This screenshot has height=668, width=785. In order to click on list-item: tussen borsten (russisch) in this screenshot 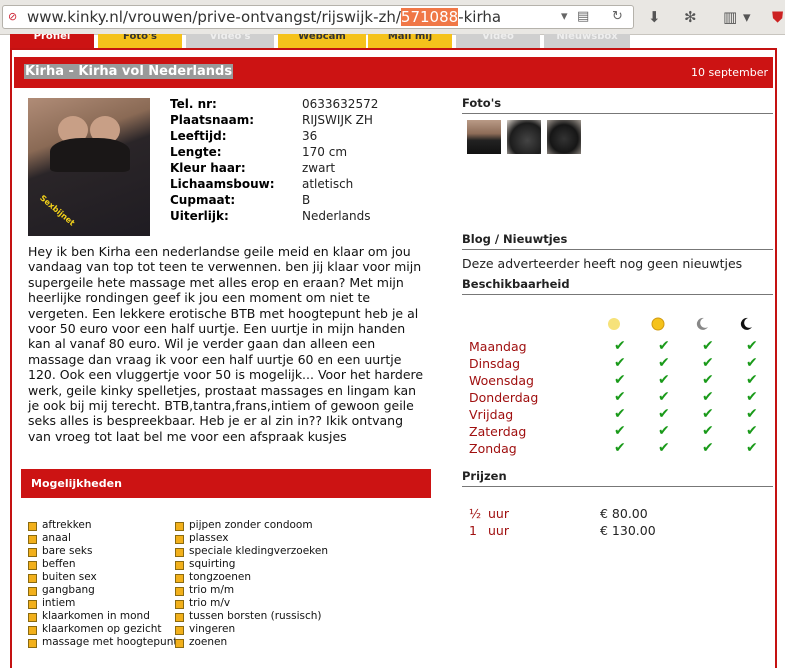, I will do `click(251, 616)`.